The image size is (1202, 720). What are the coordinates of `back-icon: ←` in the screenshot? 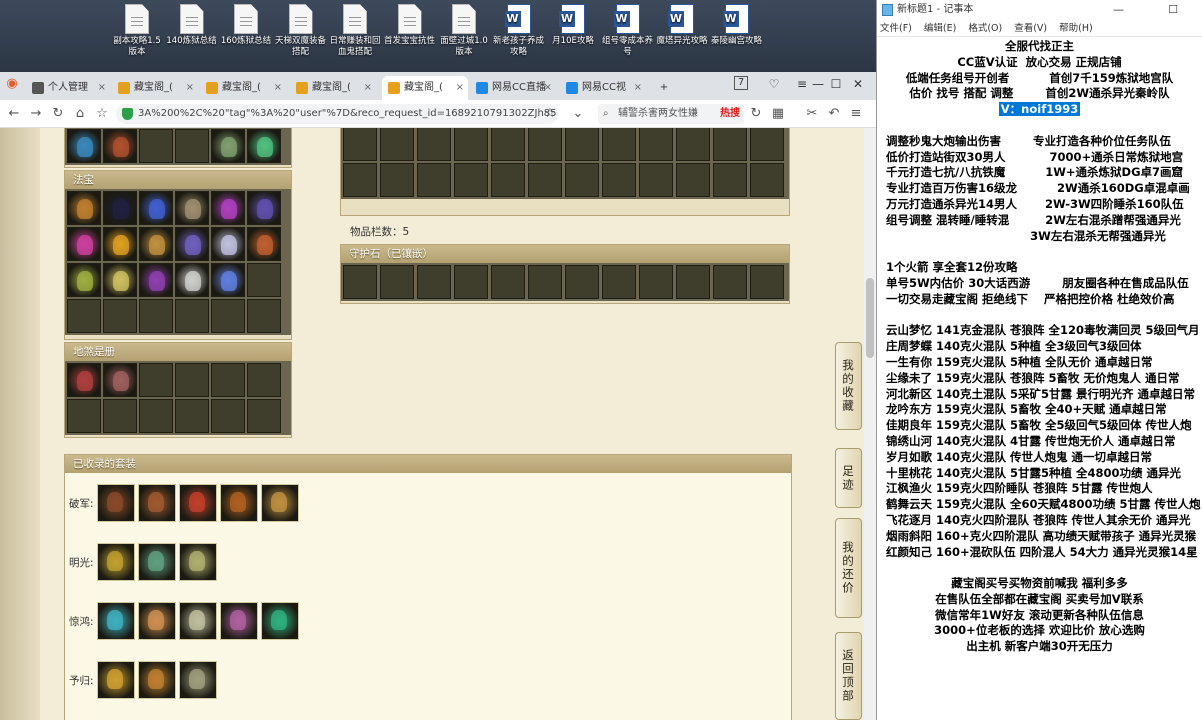 It's located at (14, 114).